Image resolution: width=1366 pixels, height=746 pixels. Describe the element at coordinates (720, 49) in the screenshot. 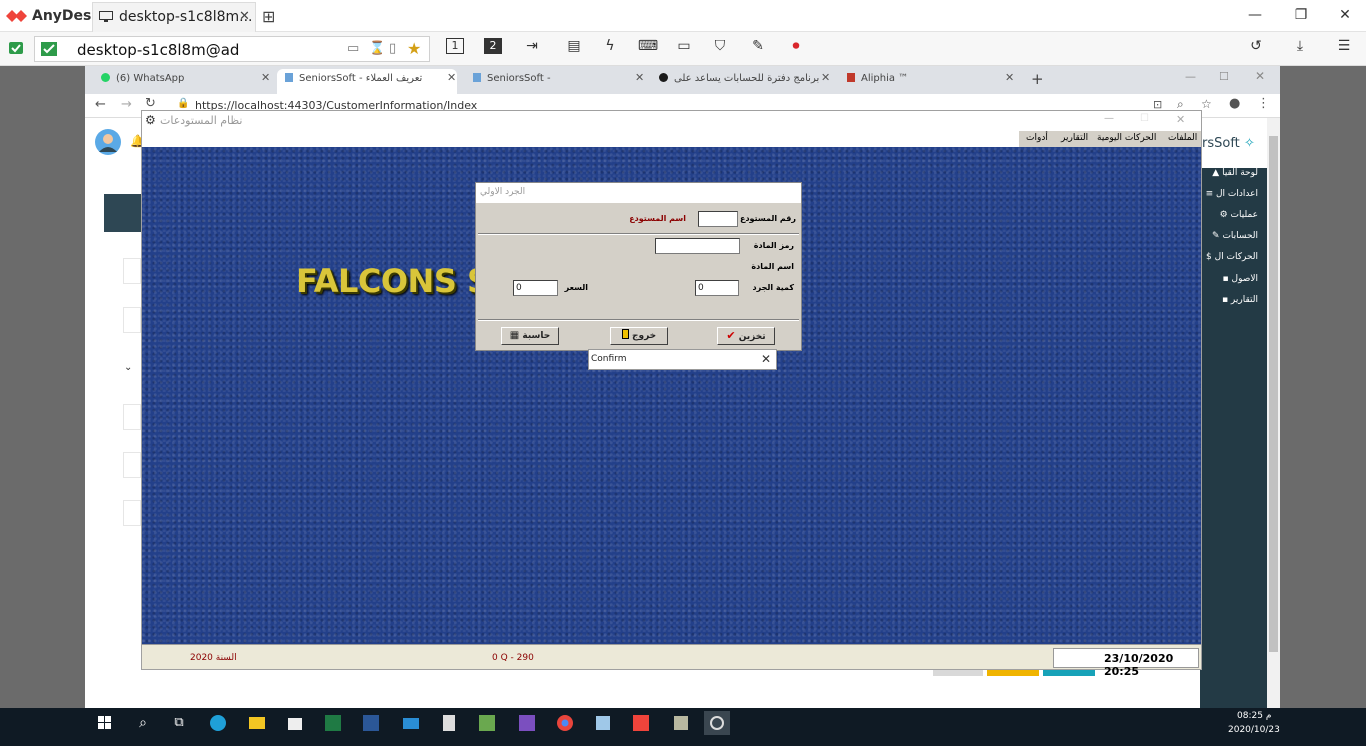

I see `permissions-shield-icon: ⛉` at that location.